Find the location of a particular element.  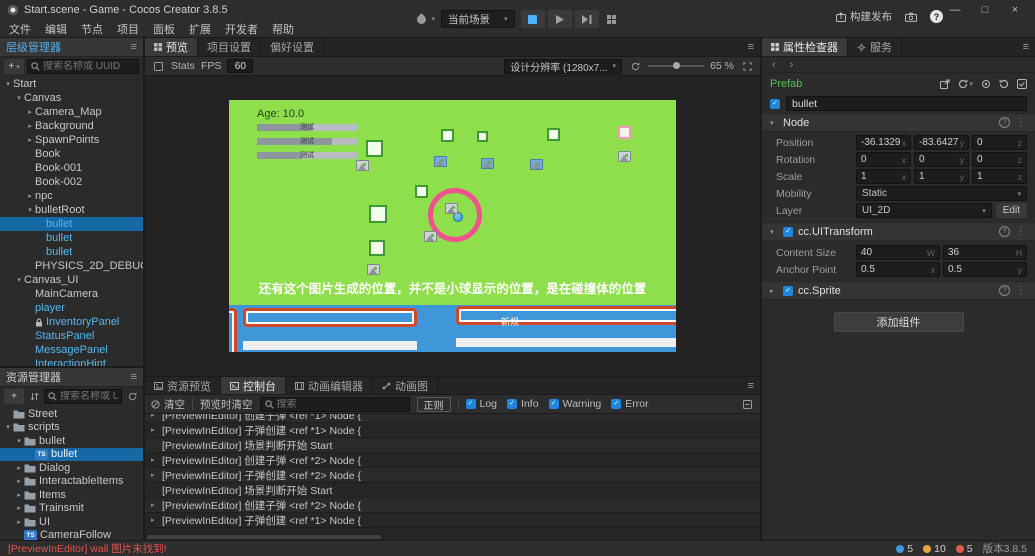

tab-preview: 预览 is located at coordinates (171, 47).